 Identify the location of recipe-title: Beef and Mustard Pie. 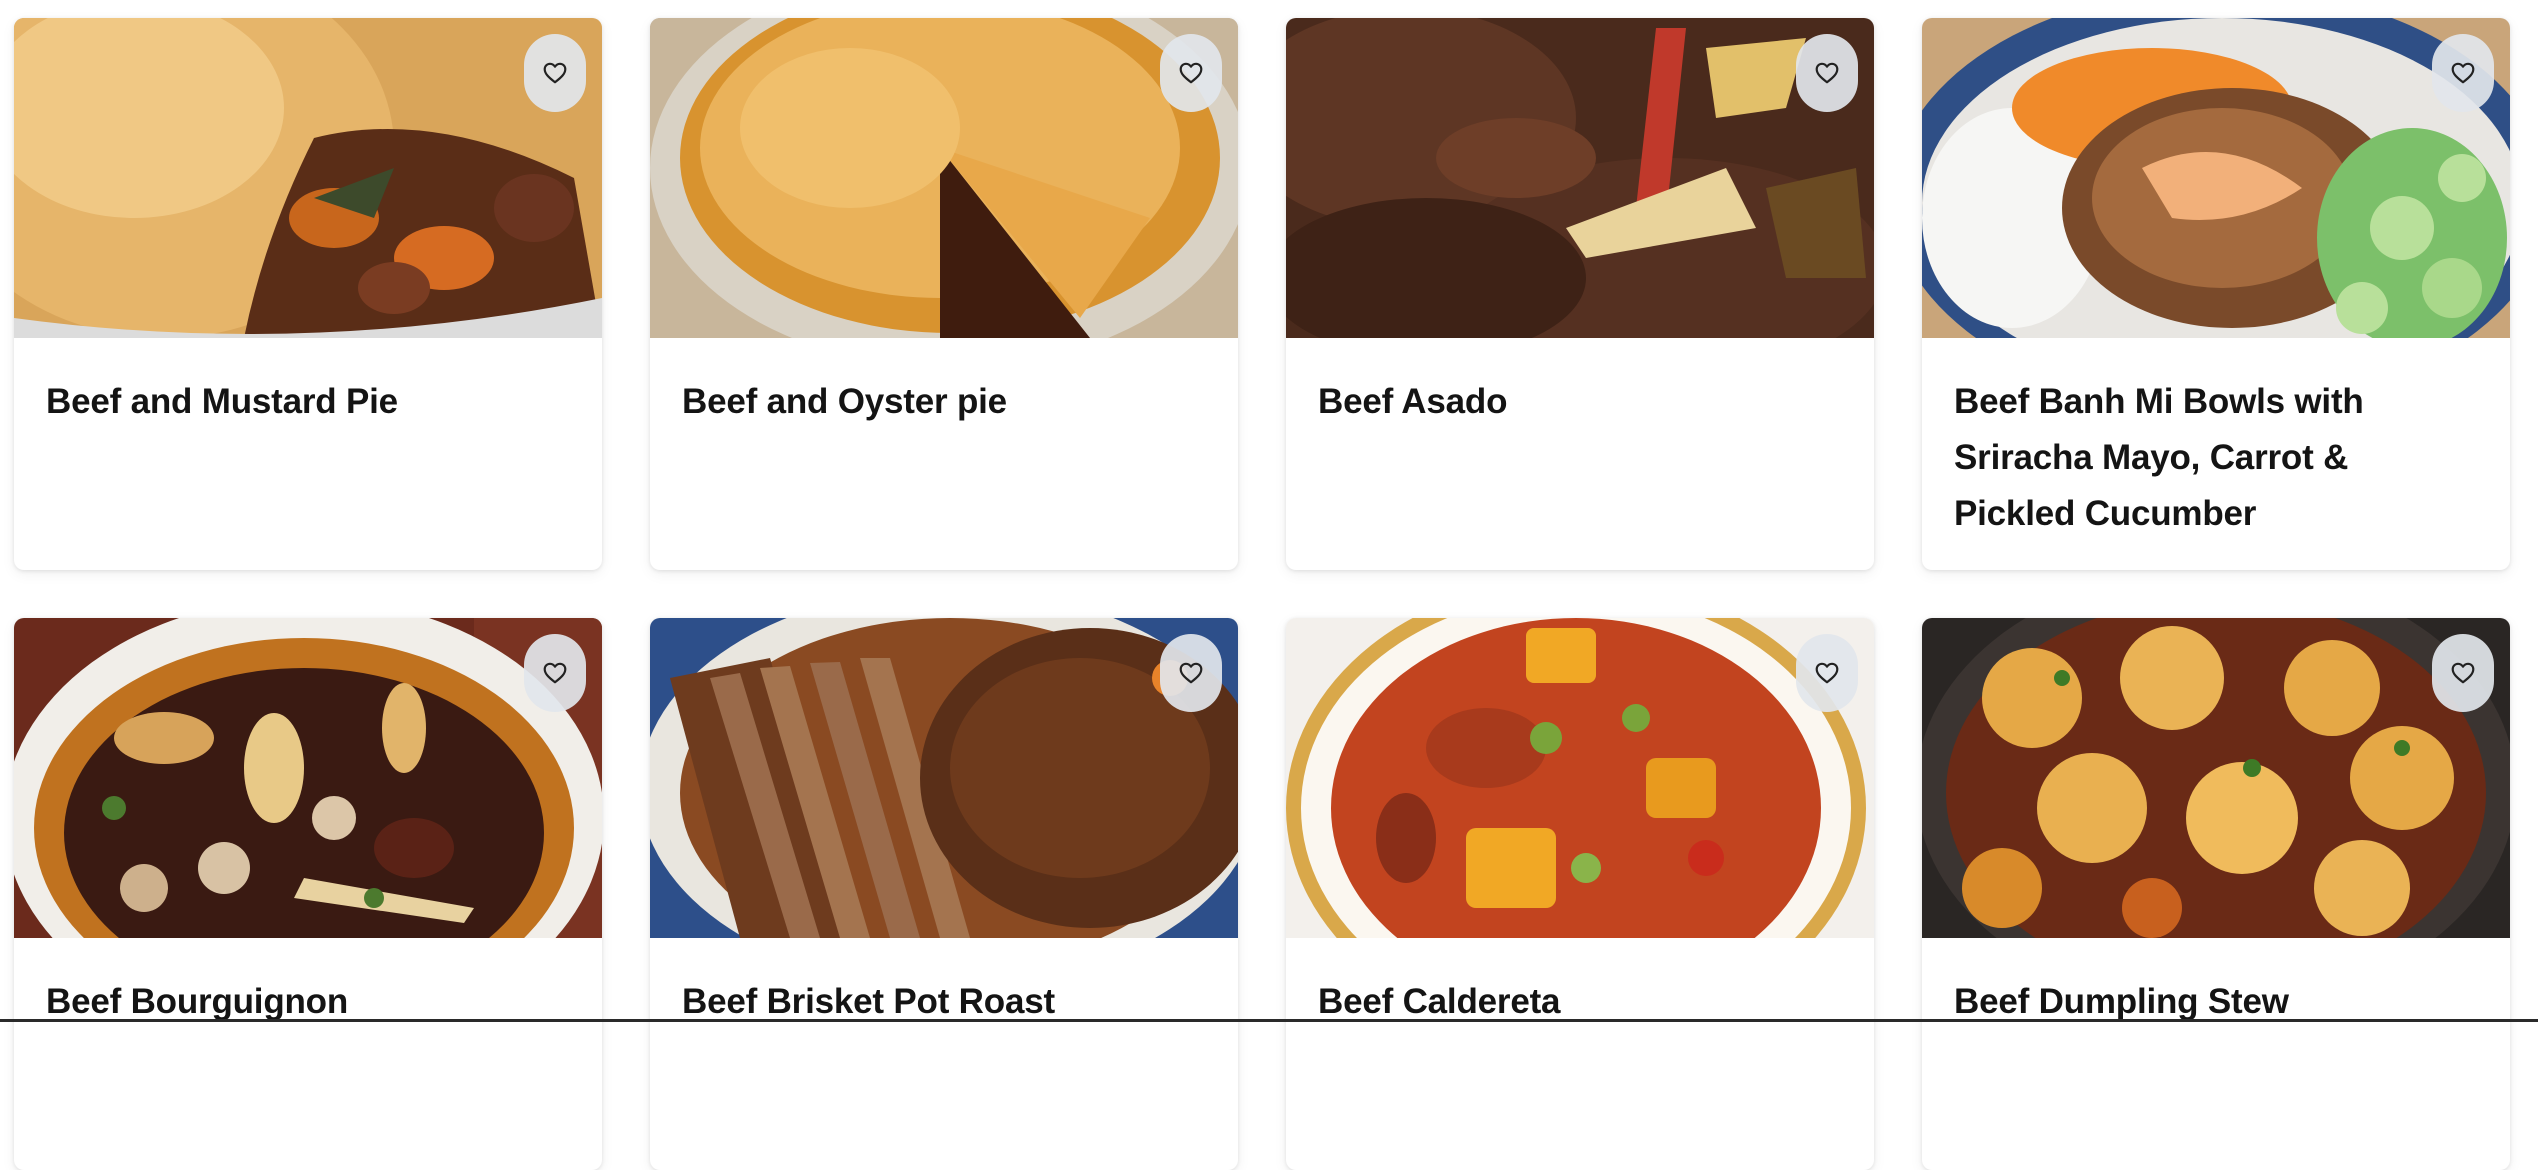
(308, 384).